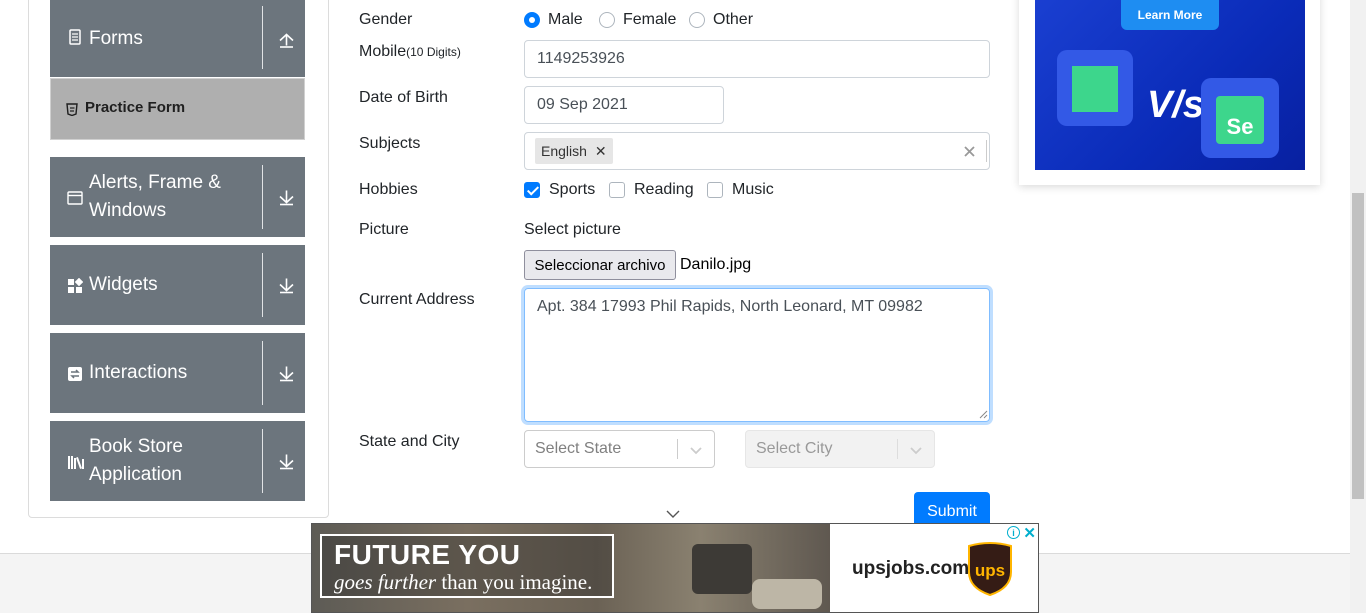 This screenshot has width=1366, height=613. What do you see at coordinates (384, 229) in the screenshot?
I see `picture-label: Picture` at bounding box center [384, 229].